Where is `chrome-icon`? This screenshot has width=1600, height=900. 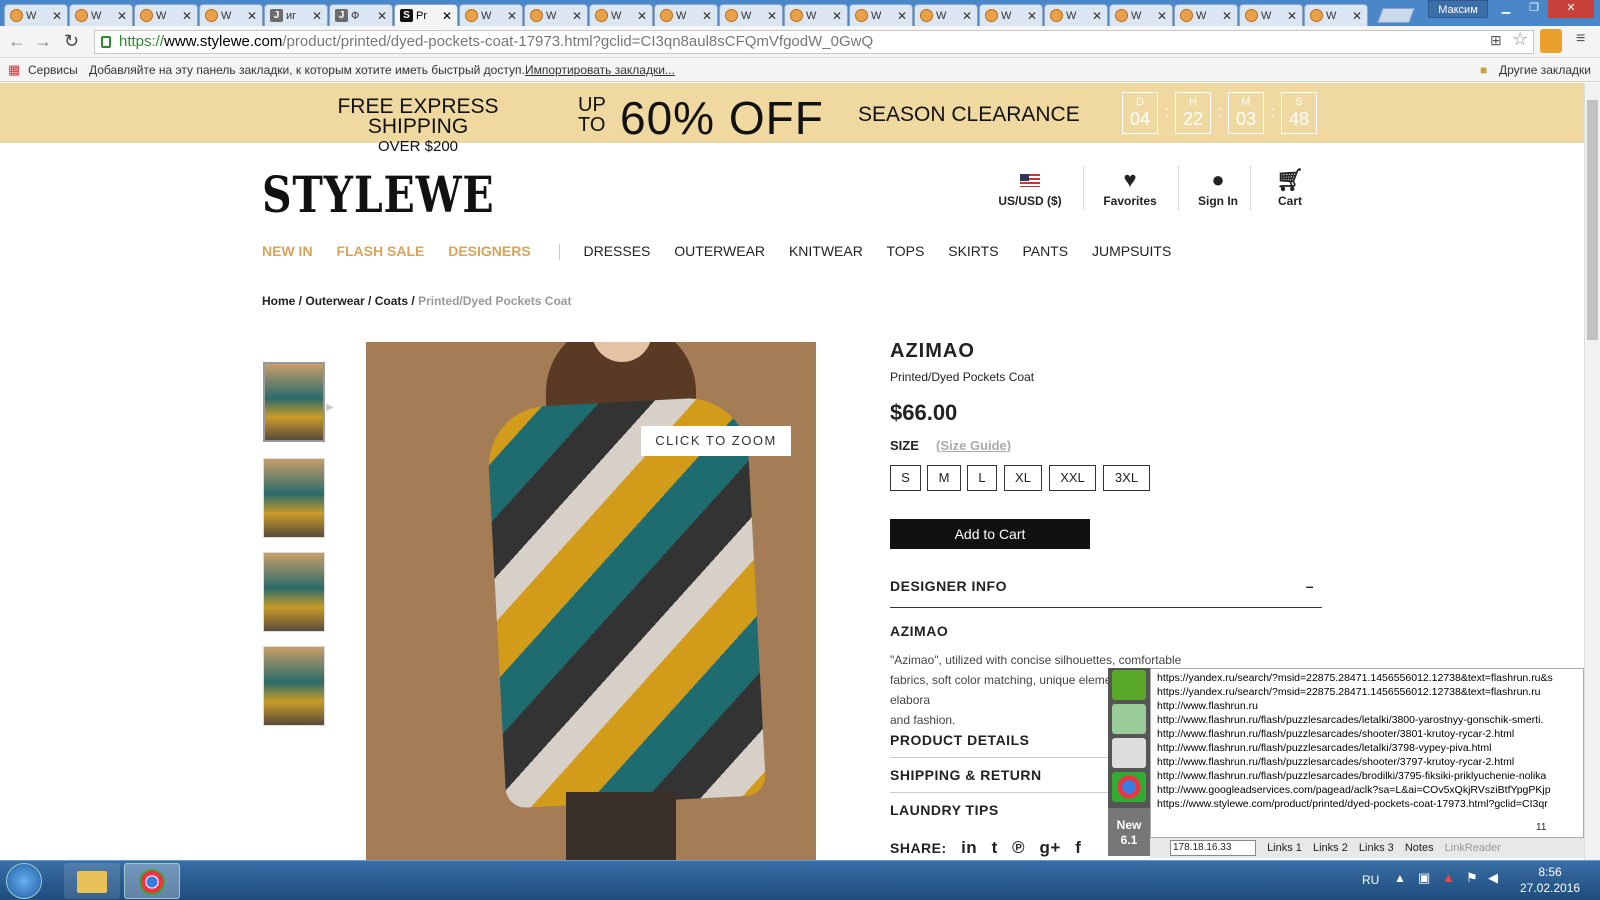 chrome-icon is located at coordinates (1129, 787).